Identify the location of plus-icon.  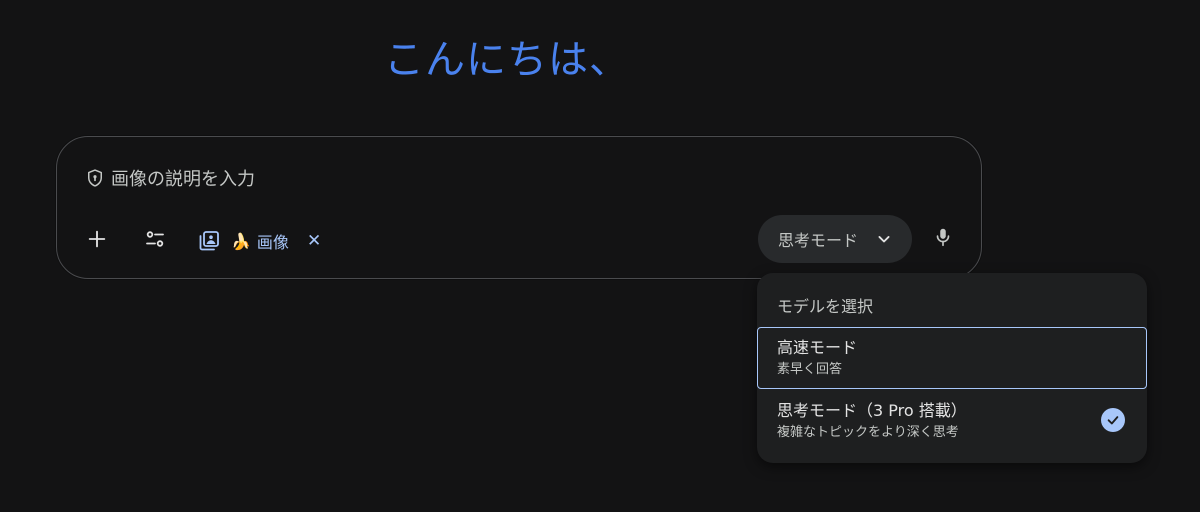
(97, 241).